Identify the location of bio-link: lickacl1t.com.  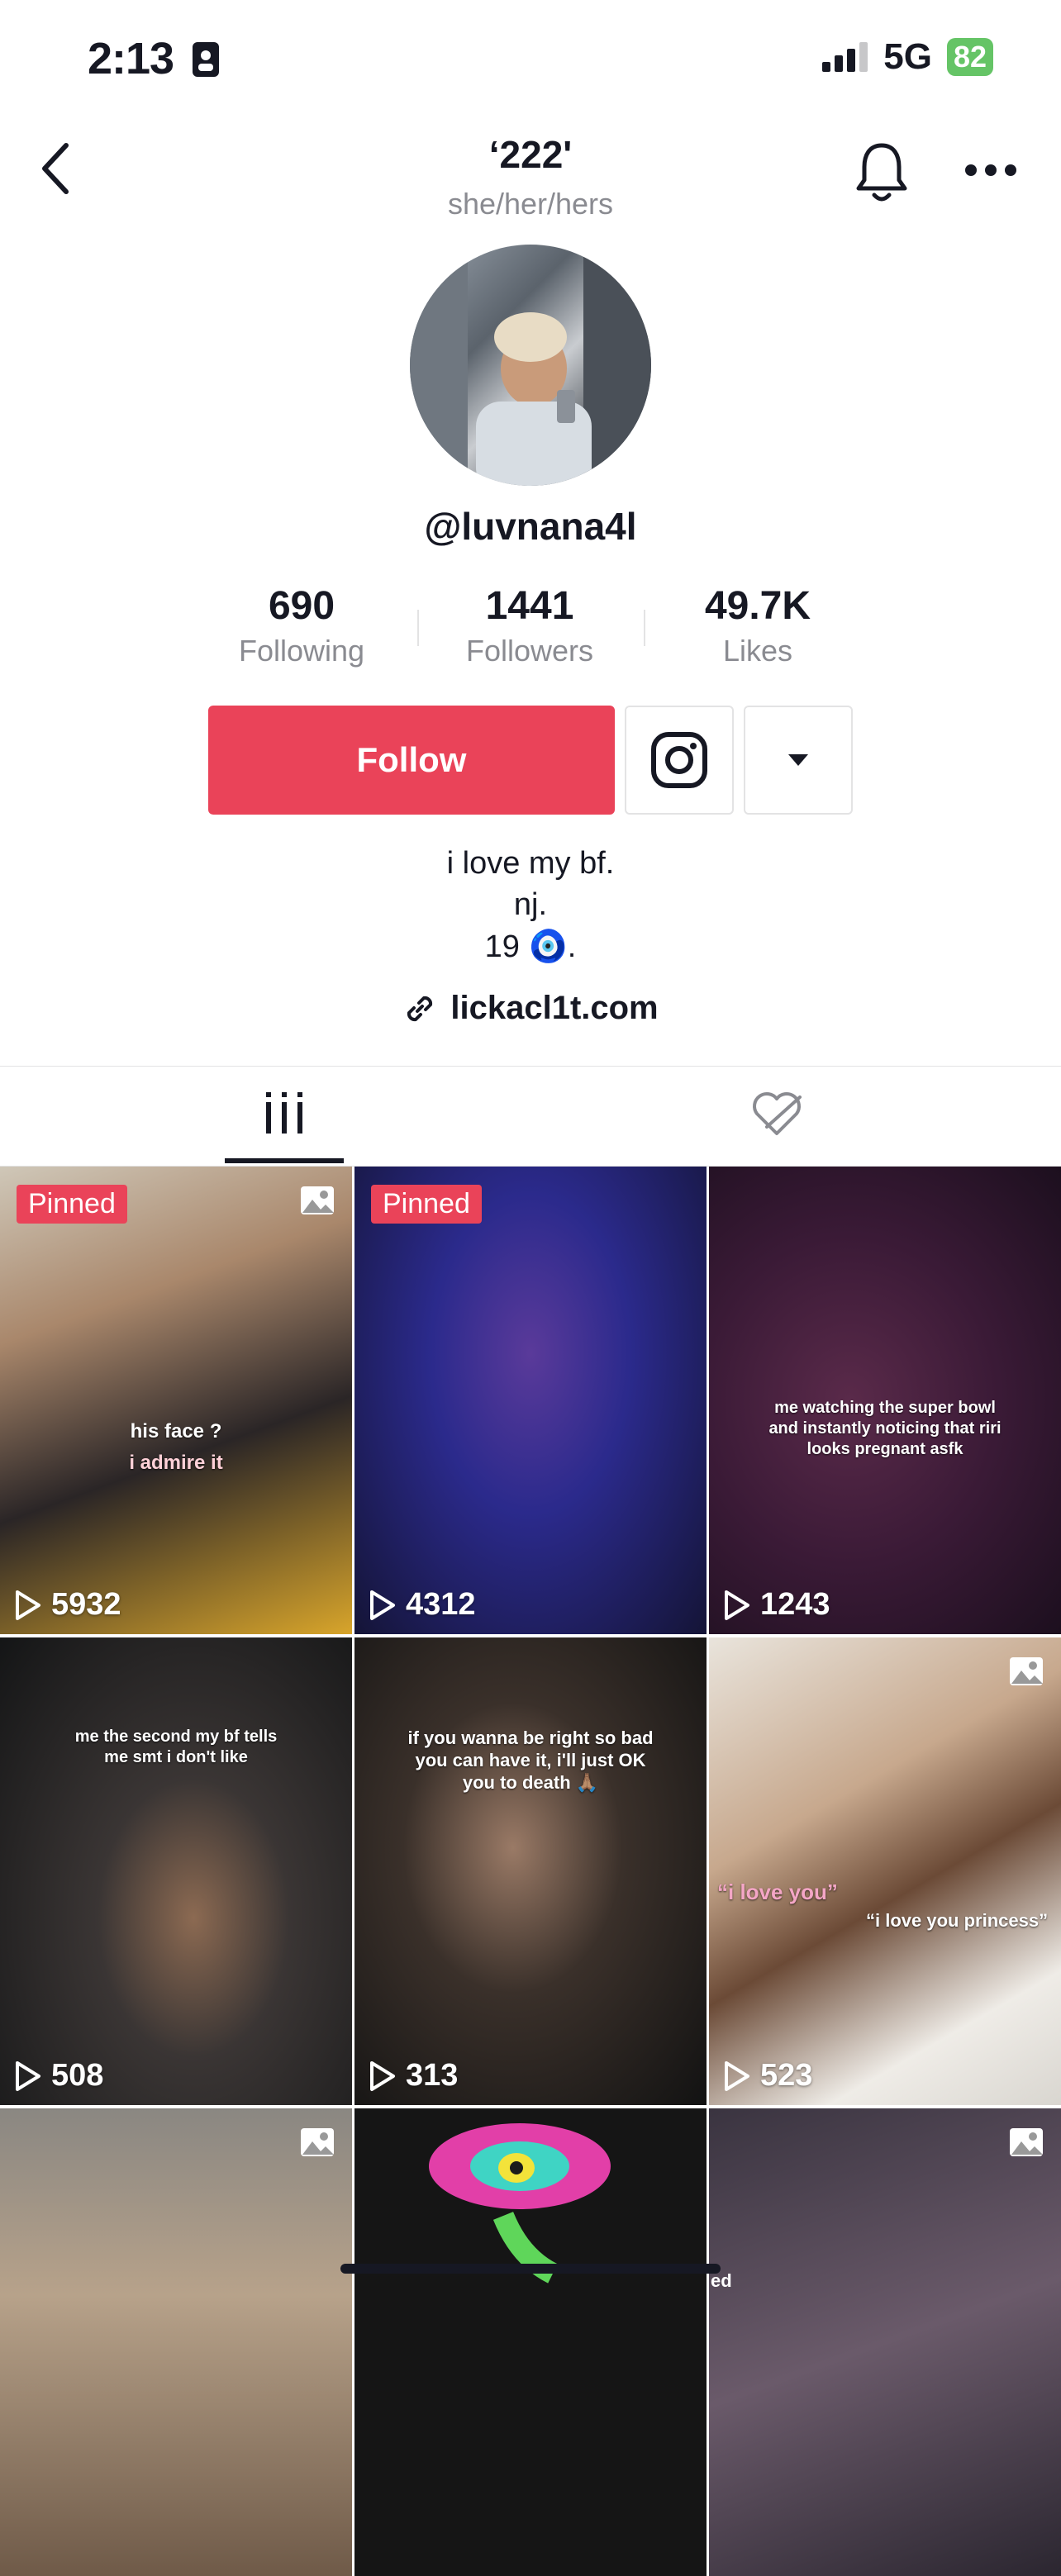
(530, 1008).